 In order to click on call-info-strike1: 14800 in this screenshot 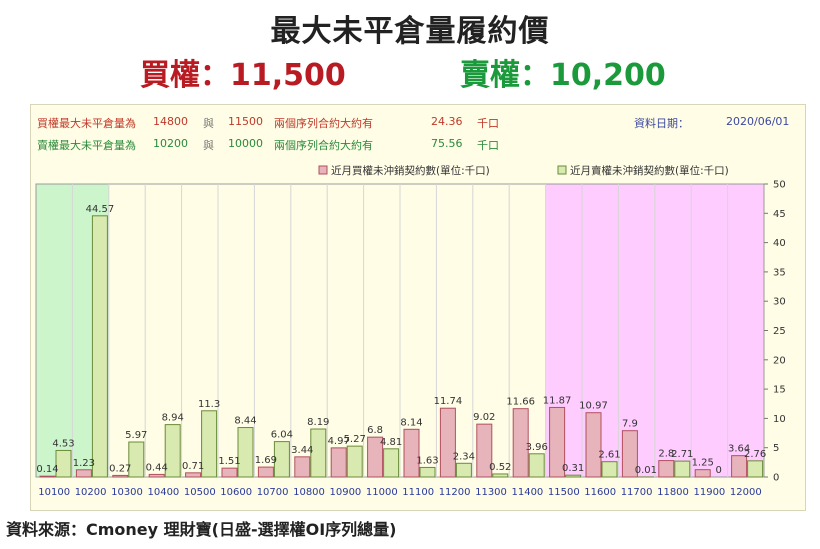, I will do `click(170, 121)`.